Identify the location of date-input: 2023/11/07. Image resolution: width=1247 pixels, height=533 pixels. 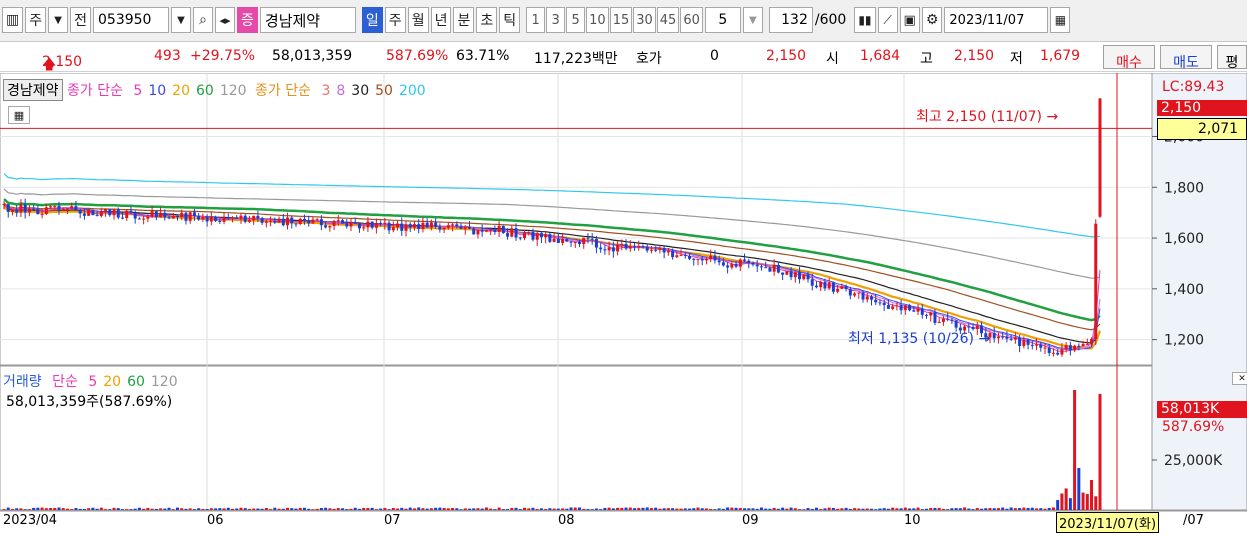
(996, 20).